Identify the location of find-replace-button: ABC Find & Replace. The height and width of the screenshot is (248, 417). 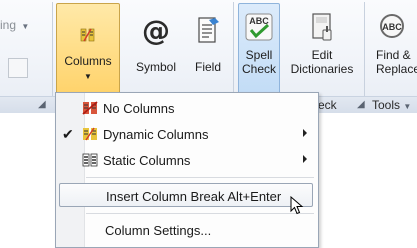
(392, 49).